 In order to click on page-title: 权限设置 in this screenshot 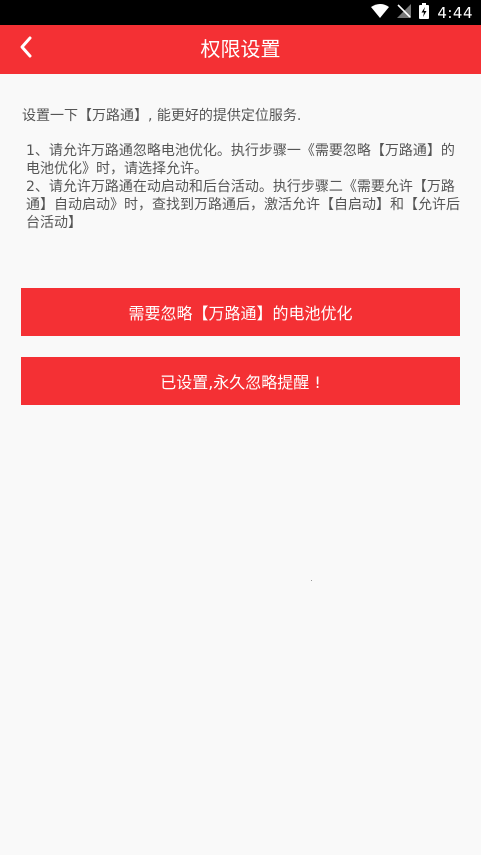, I will do `click(240, 49)`.